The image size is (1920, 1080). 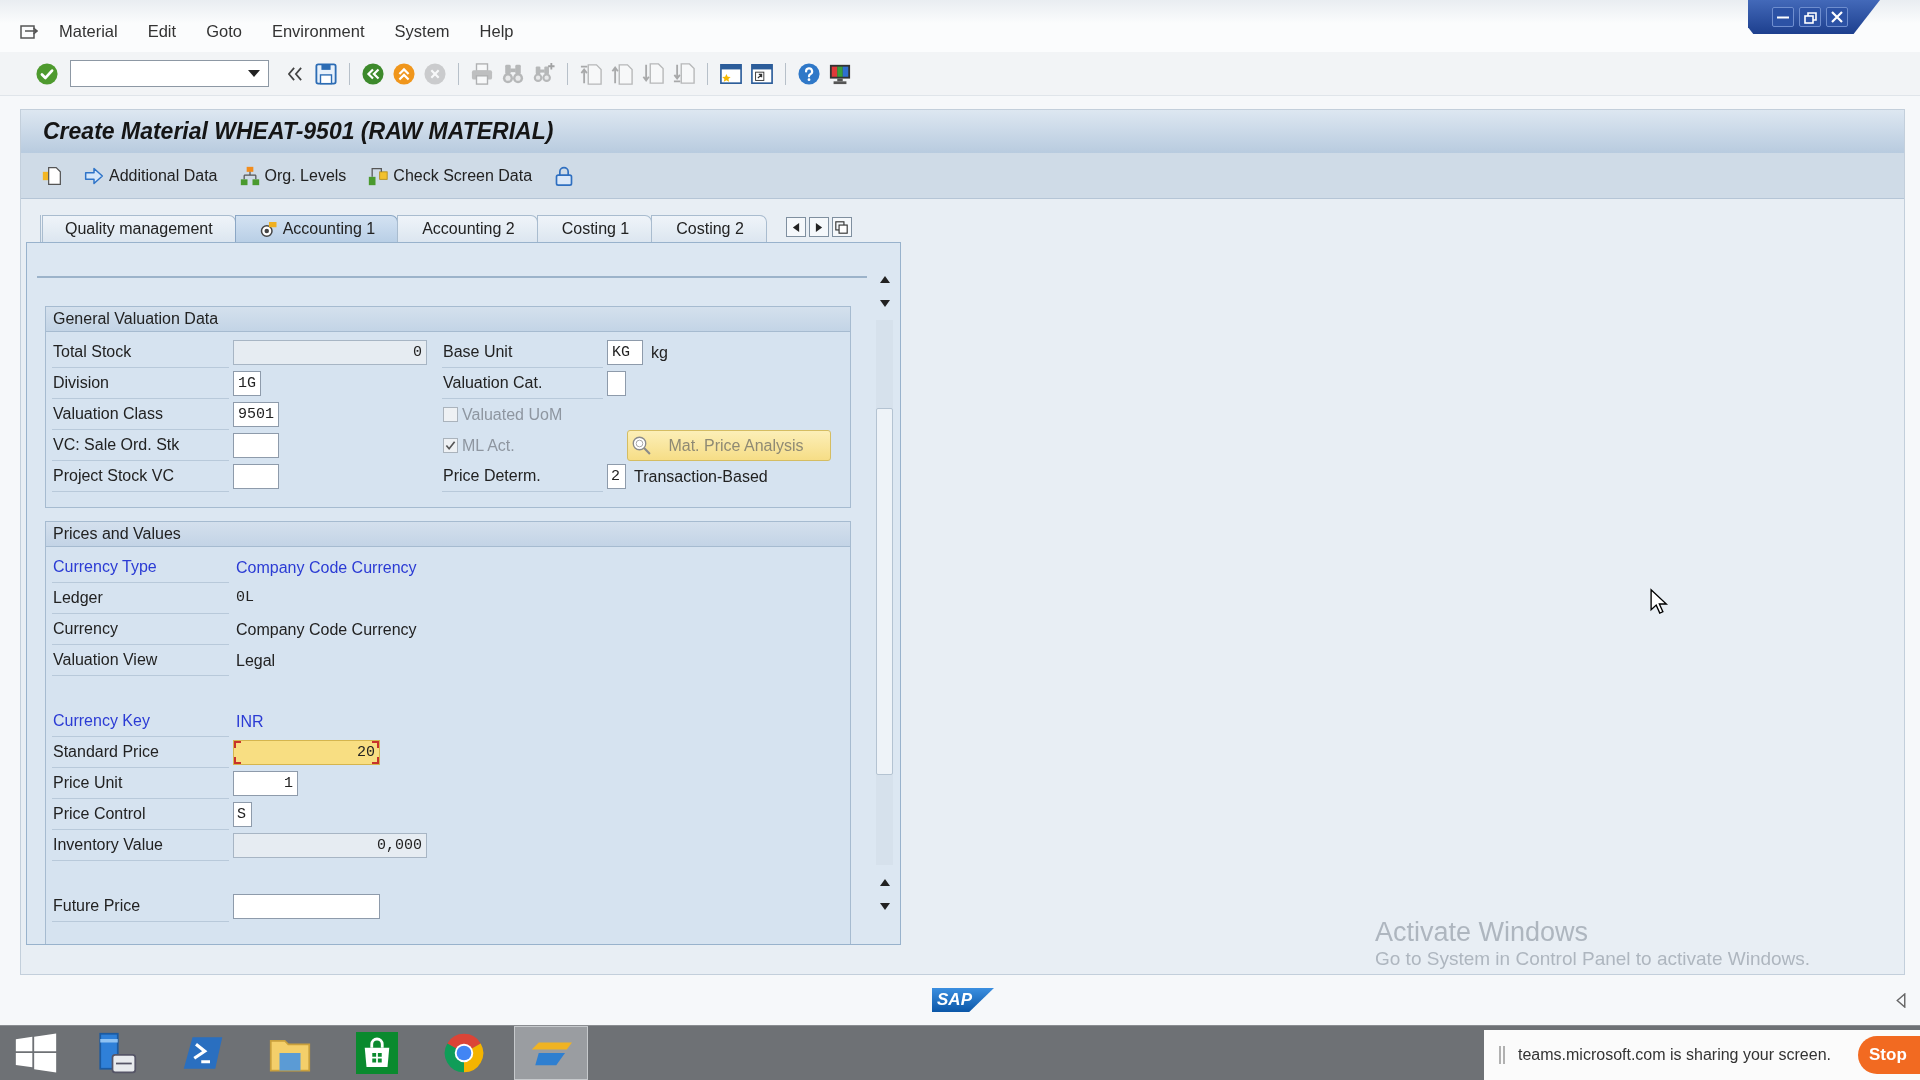 What do you see at coordinates (318, 32) in the screenshot?
I see `menu-item: Environment` at bounding box center [318, 32].